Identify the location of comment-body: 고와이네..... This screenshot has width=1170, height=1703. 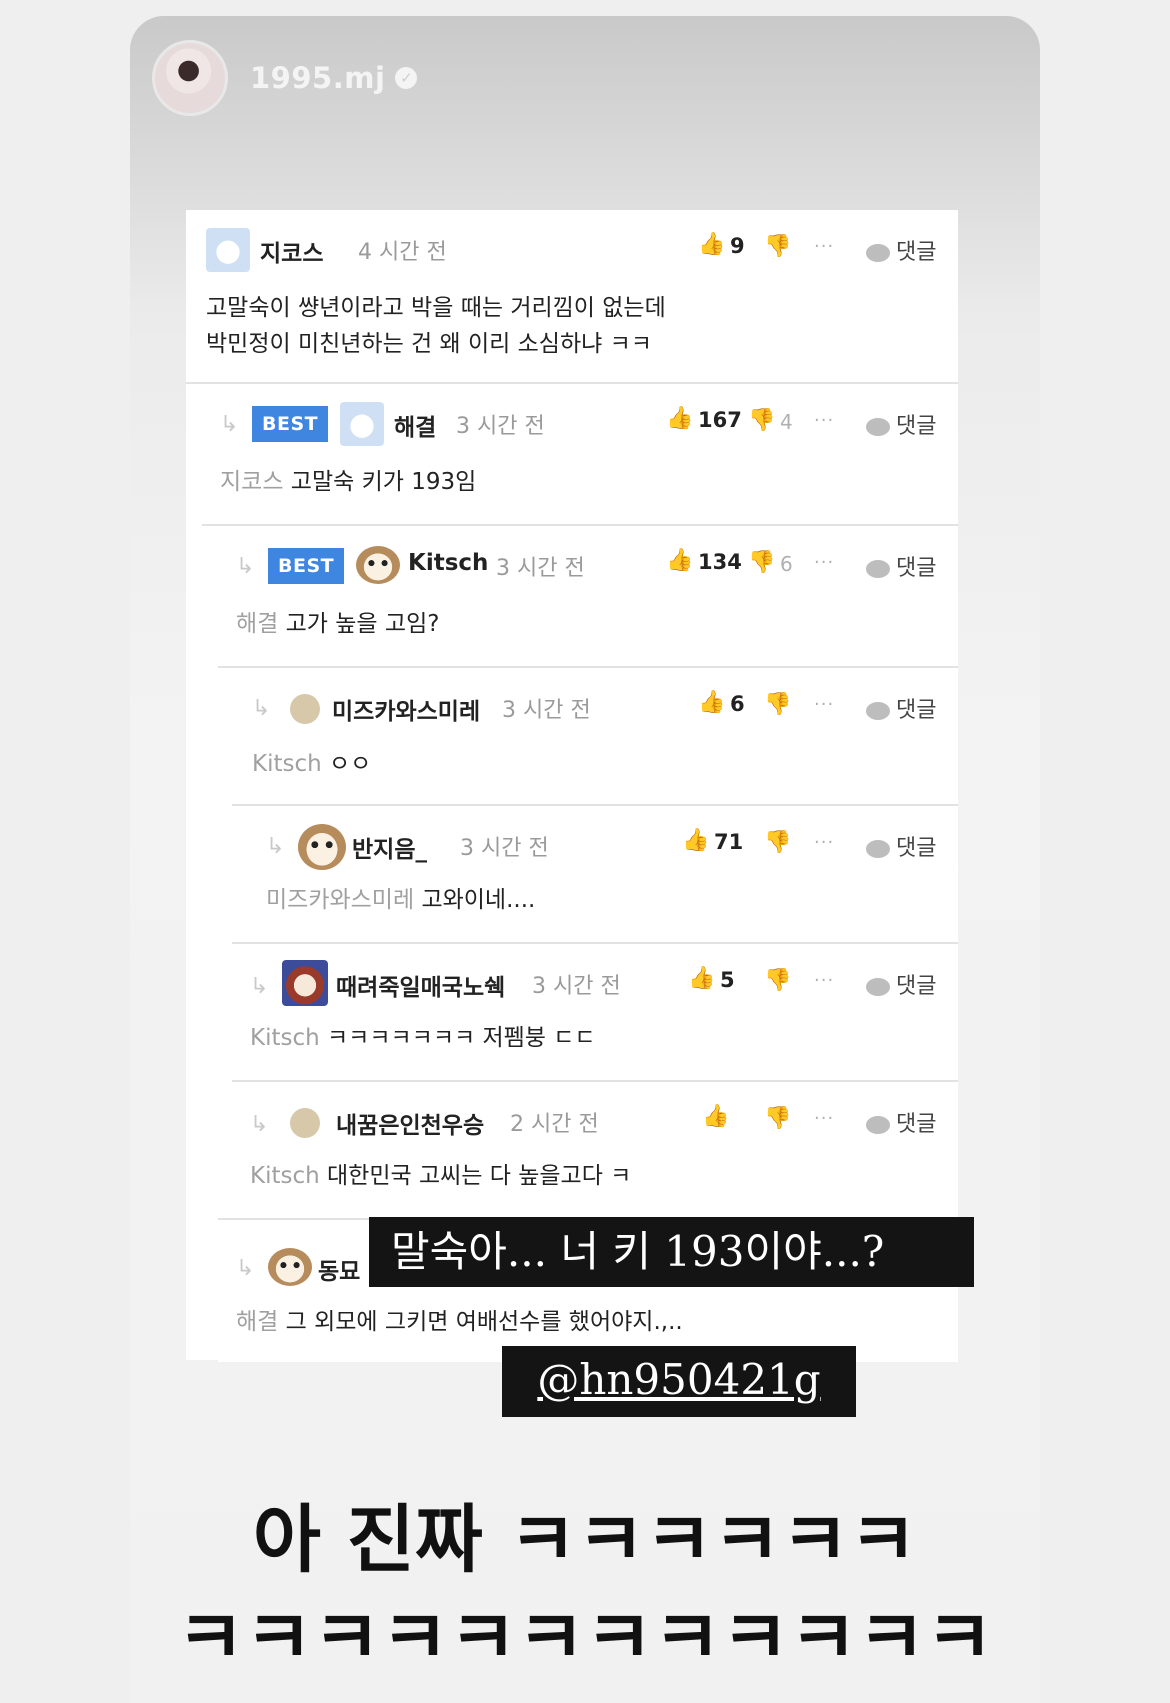
(478, 900).